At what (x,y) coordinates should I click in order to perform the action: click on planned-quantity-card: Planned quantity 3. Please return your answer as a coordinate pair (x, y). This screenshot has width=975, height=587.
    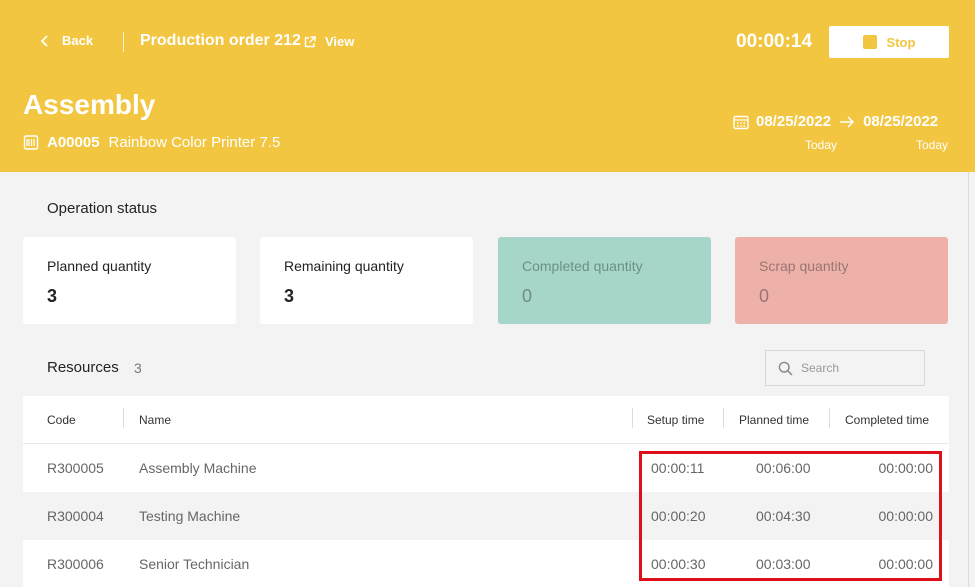
    Looking at the image, I should click on (129, 280).